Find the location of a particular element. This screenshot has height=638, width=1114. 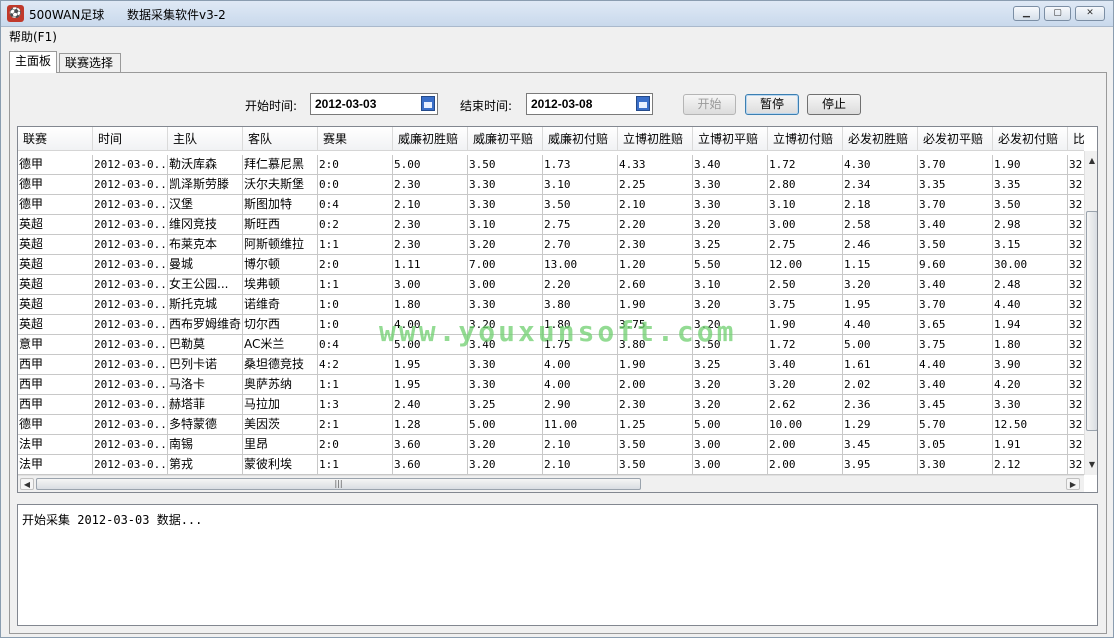

horizontal-scrollbar: ◀ ||| ▶ is located at coordinates (551, 483).